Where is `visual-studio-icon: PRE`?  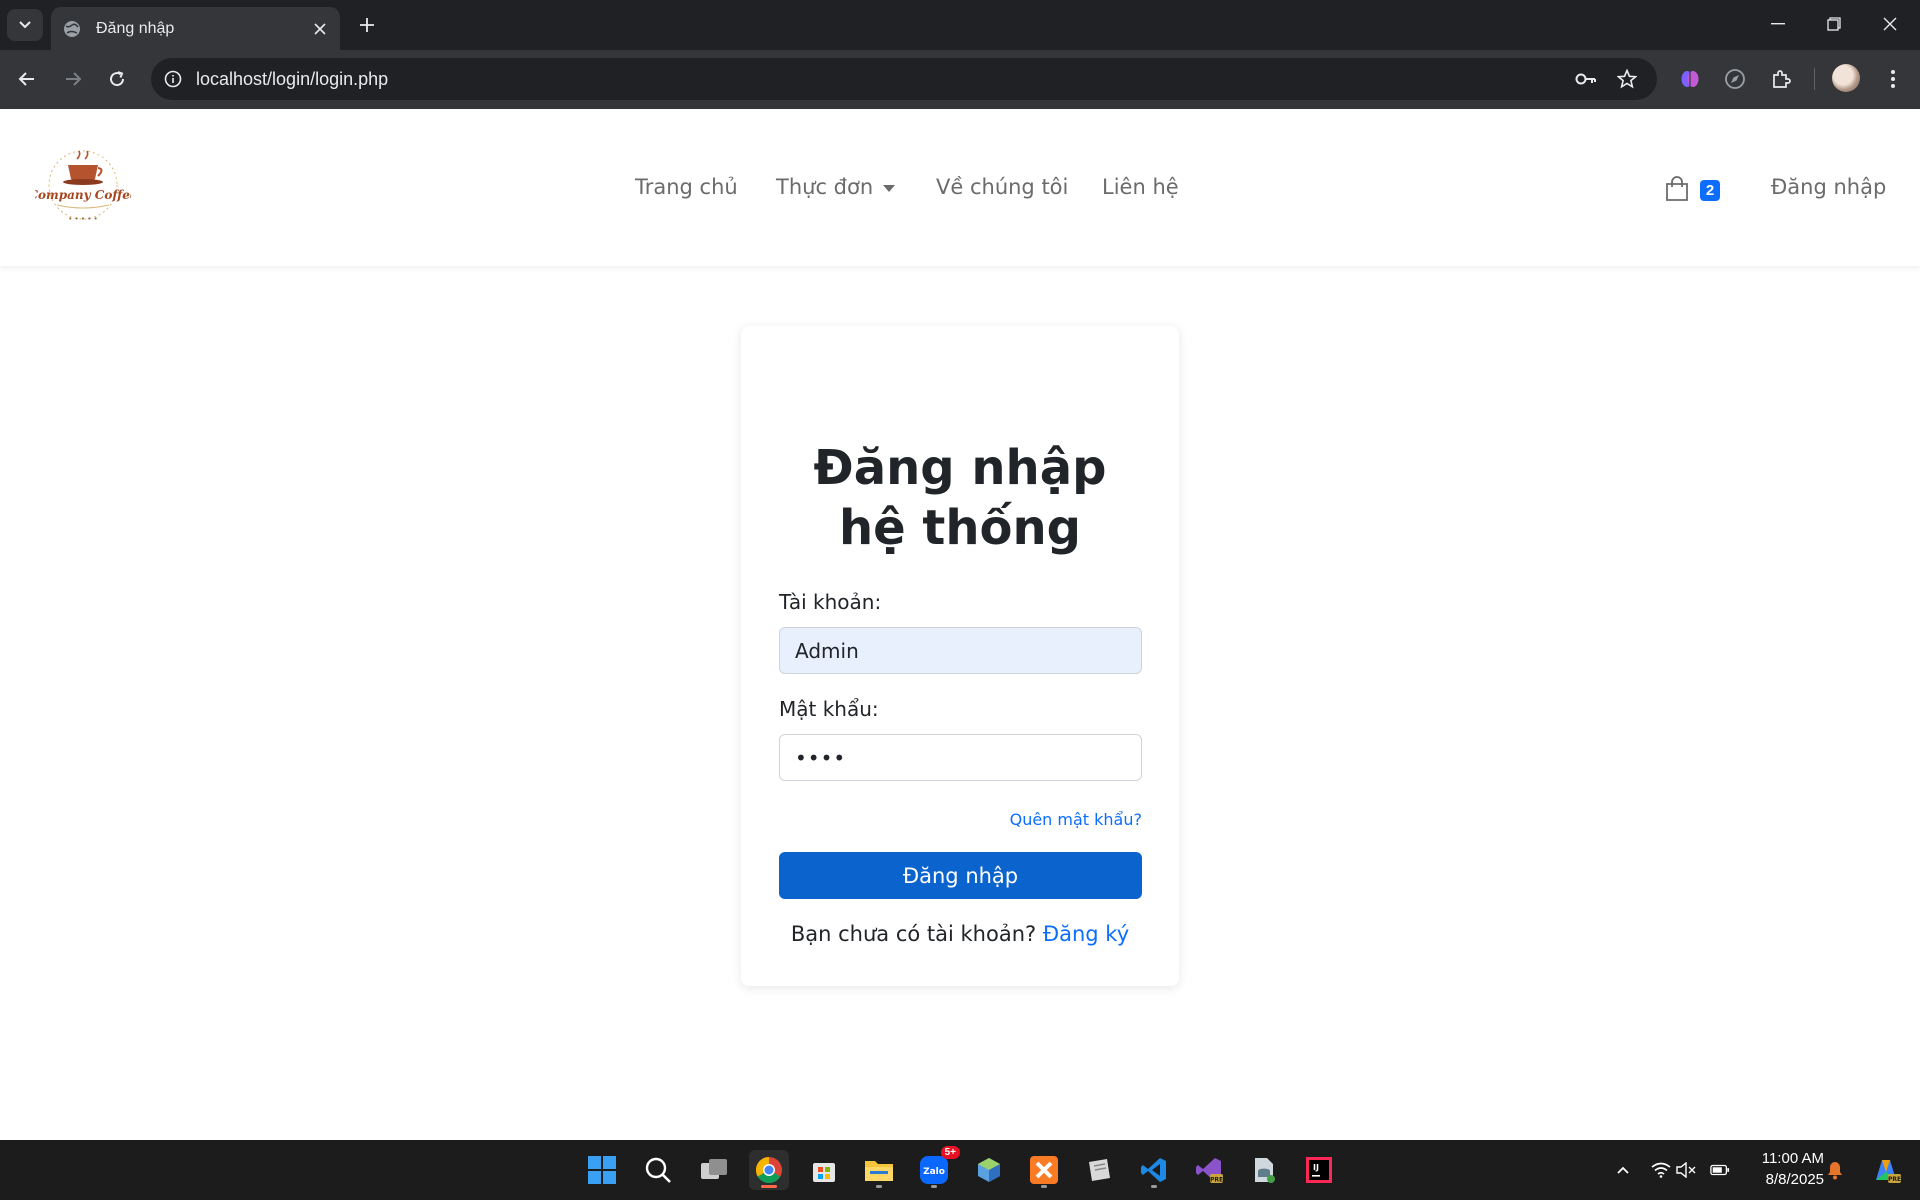
visual-studio-icon: PRE is located at coordinates (1209, 1171).